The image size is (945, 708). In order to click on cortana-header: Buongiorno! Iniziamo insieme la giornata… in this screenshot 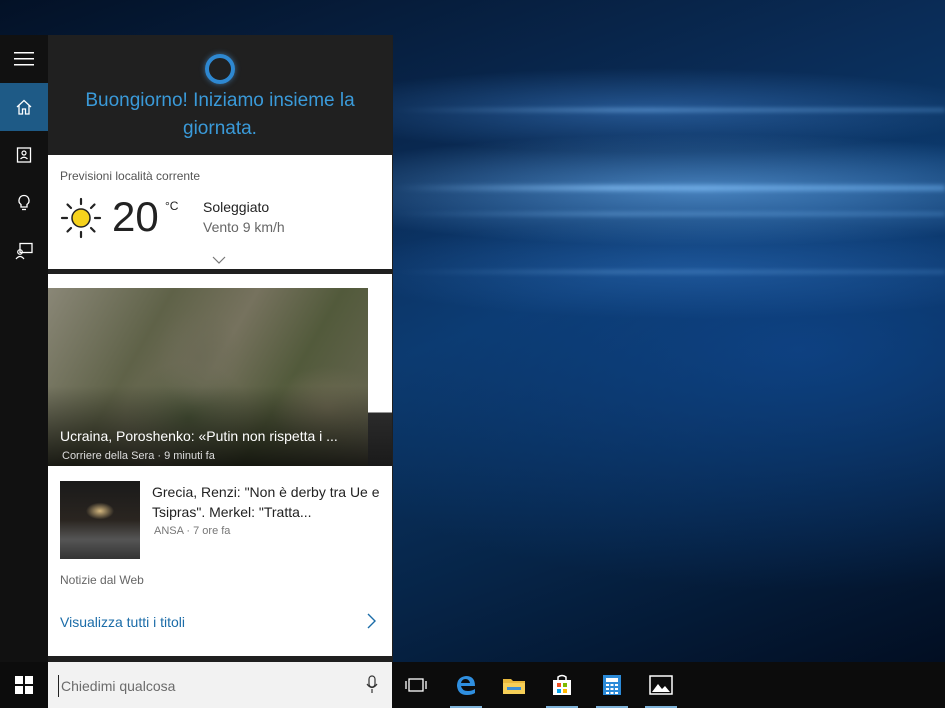, I will do `click(220, 95)`.